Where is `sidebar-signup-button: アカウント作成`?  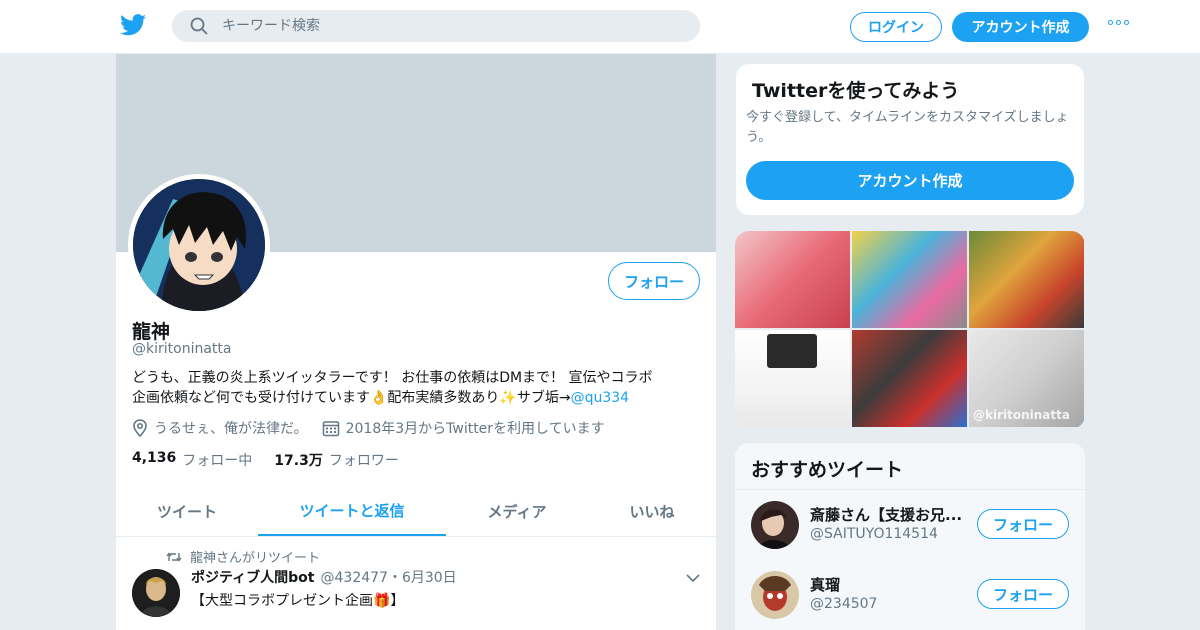
sidebar-signup-button: アカウント作成 is located at coordinates (910, 180).